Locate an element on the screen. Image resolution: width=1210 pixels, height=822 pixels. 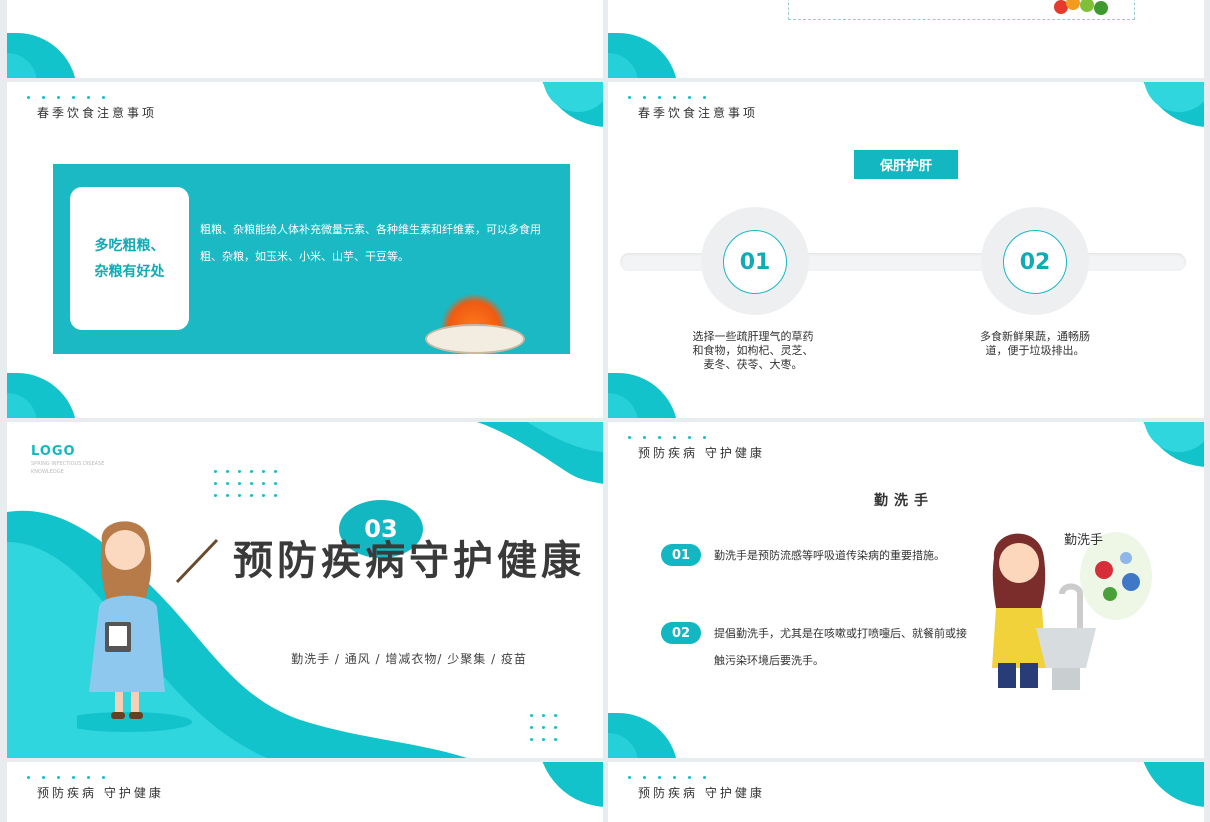
card-title-line: 杂粮有好处 is located at coordinates (129, 271).